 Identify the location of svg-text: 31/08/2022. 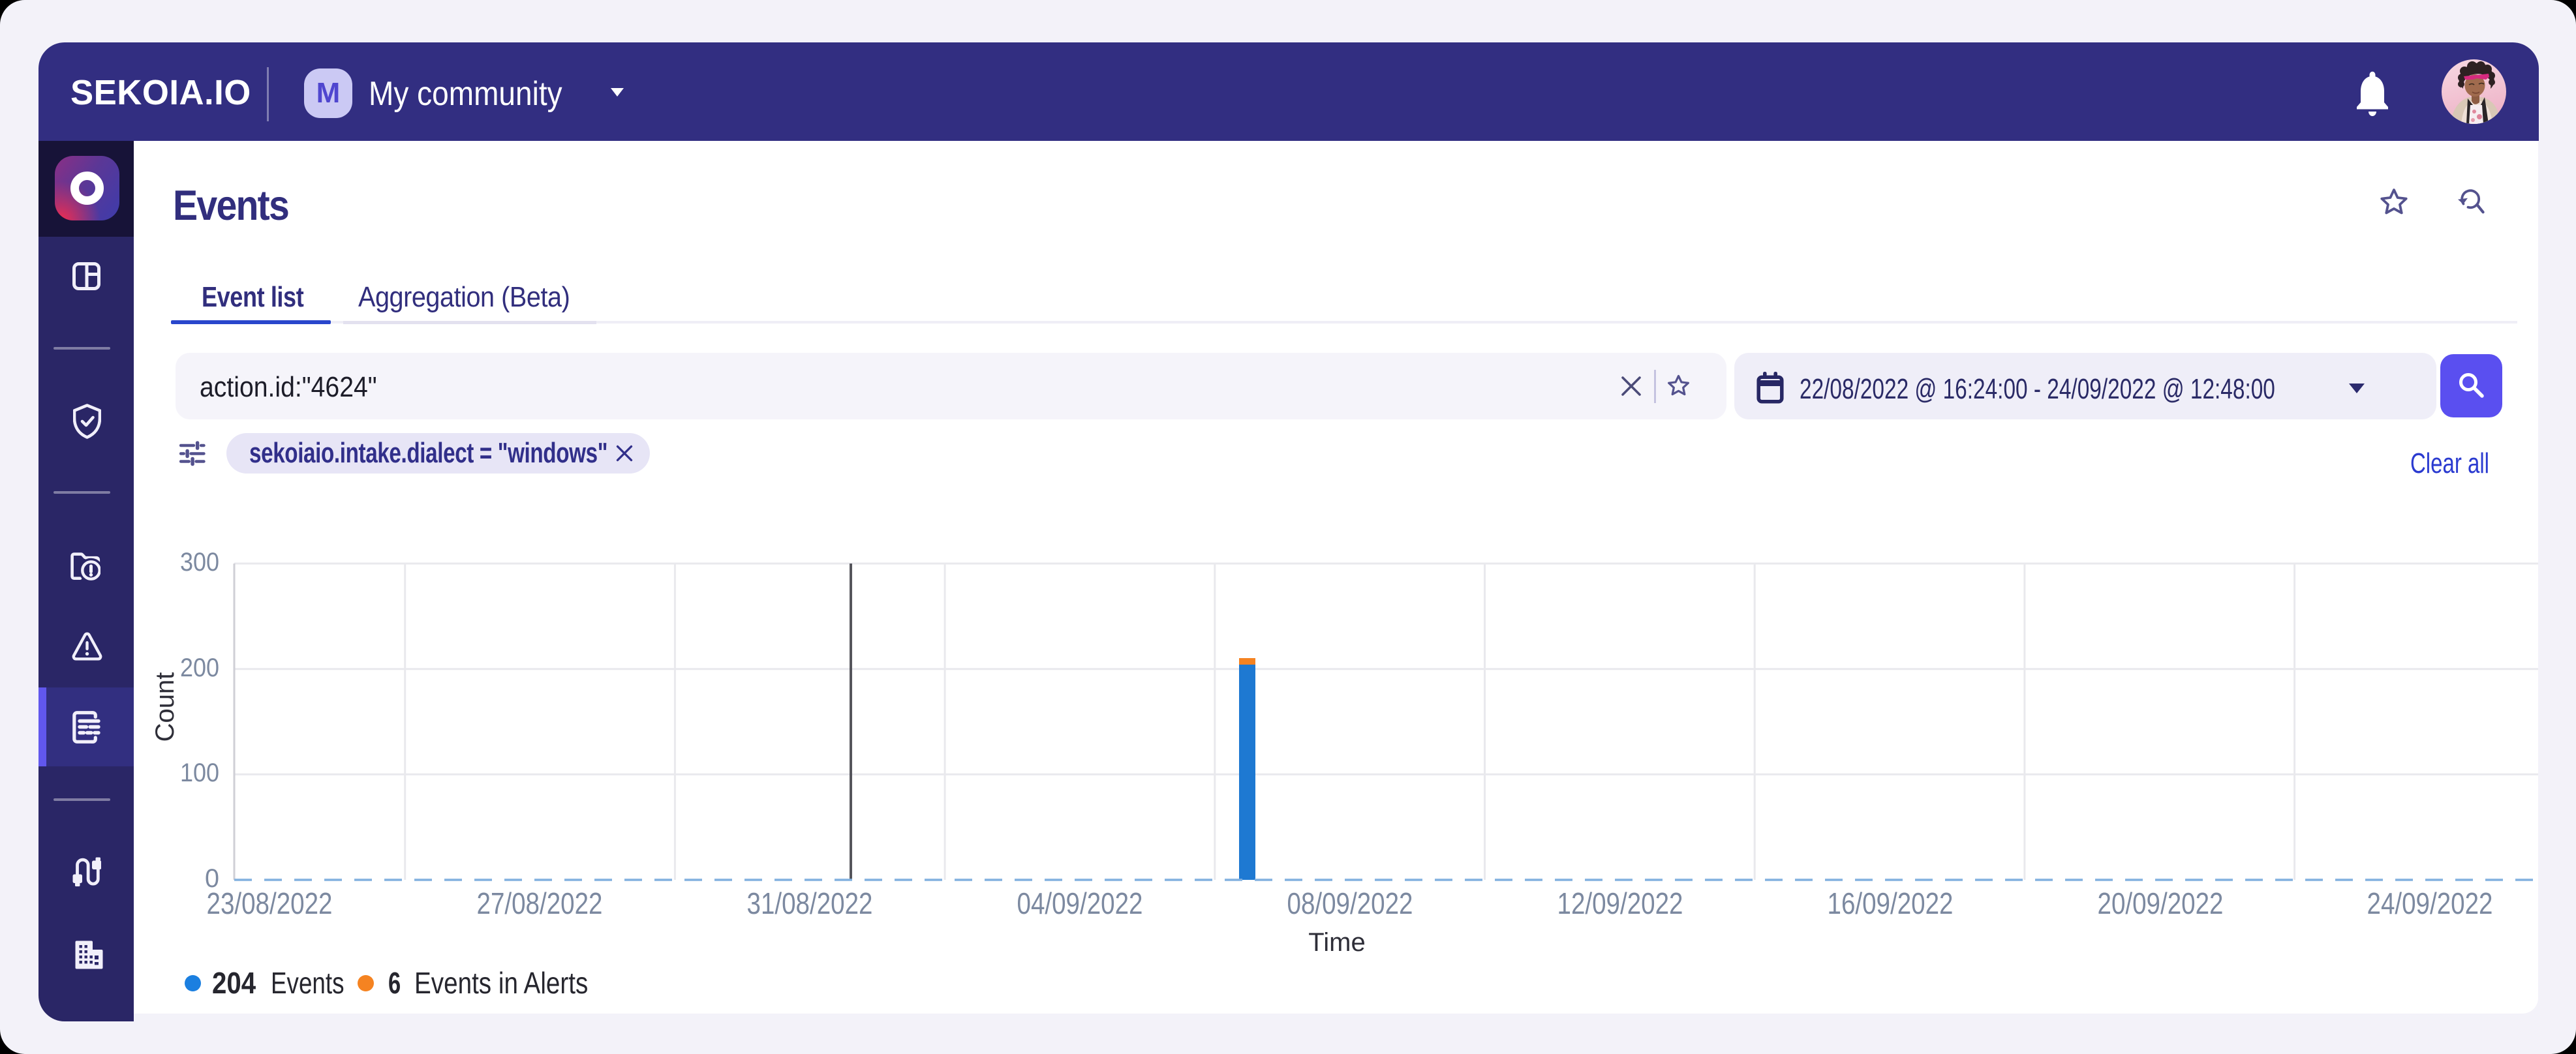
(810, 903).